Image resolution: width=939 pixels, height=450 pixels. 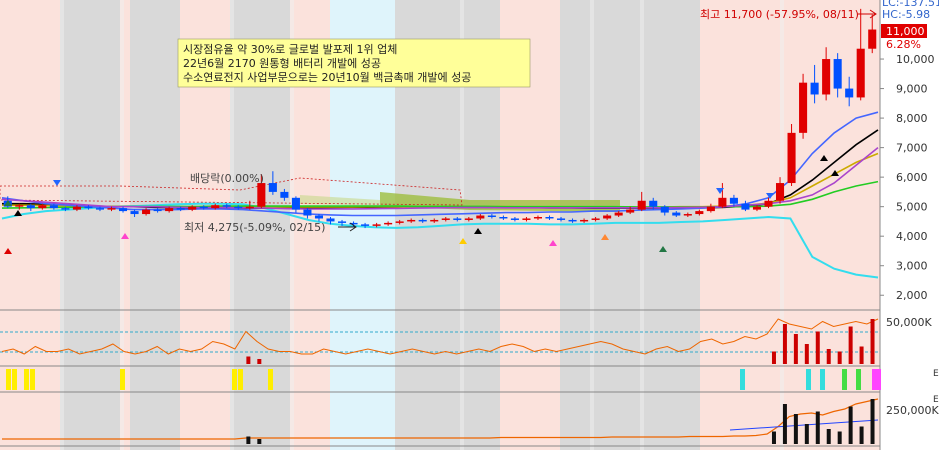 What do you see at coordinates (912, 410) in the screenshot?
I see `obv-axis-label: 250,000K` at bounding box center [912, 410].